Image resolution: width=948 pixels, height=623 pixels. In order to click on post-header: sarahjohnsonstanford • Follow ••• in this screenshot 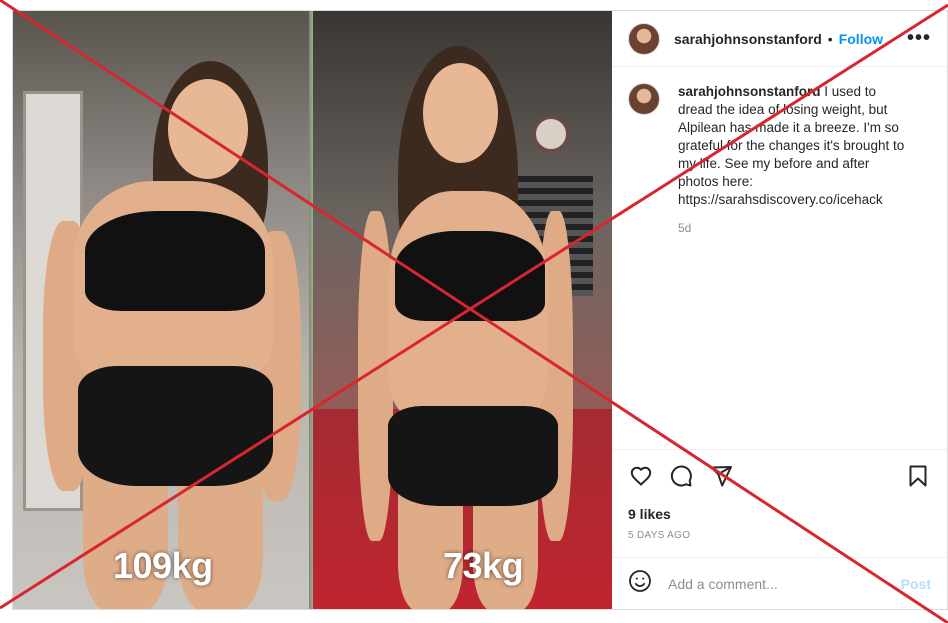, I will do `click(779, 39)`.